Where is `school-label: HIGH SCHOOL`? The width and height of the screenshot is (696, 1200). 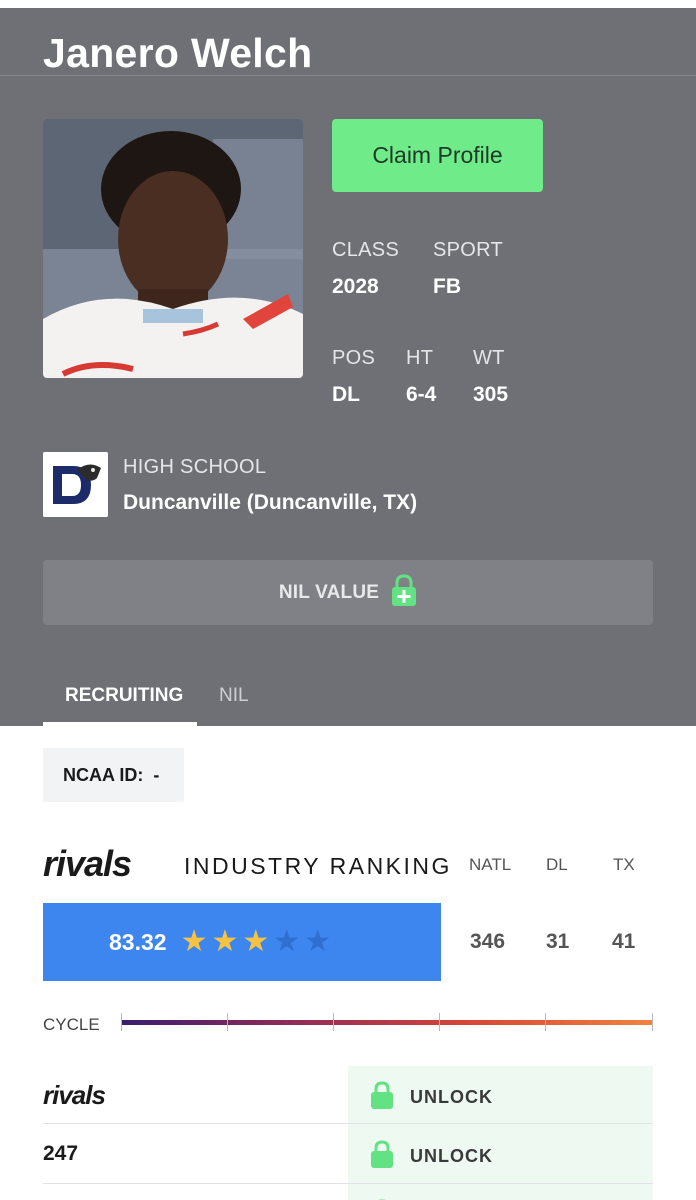 school-label: HIGH SCHOOL is located at coordinates (195, 467).